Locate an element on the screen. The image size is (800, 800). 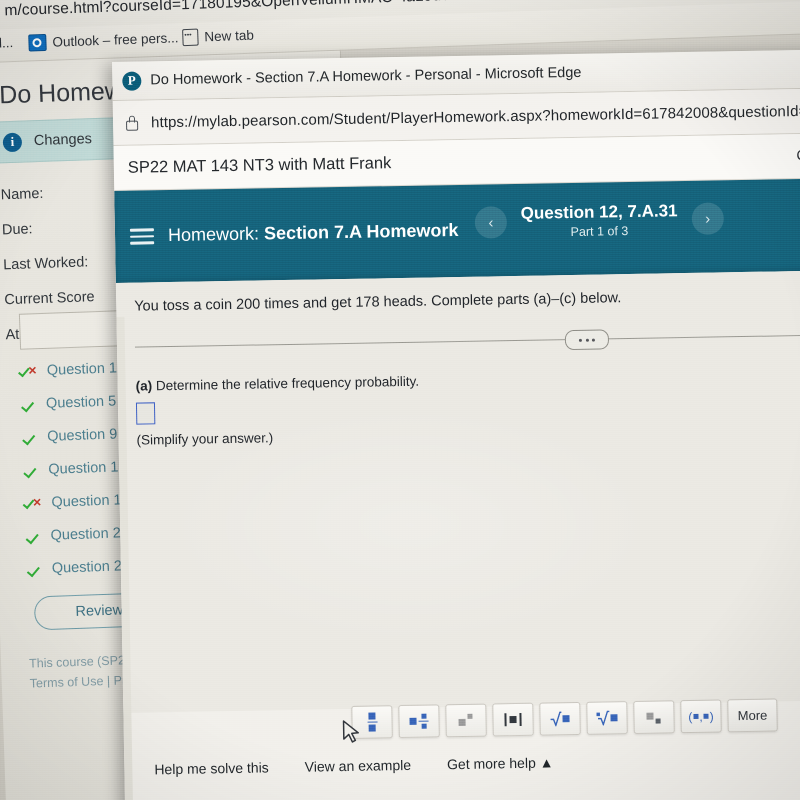
simplify-hint: (Simplify your answer.) is located at coordinates (205, 439).